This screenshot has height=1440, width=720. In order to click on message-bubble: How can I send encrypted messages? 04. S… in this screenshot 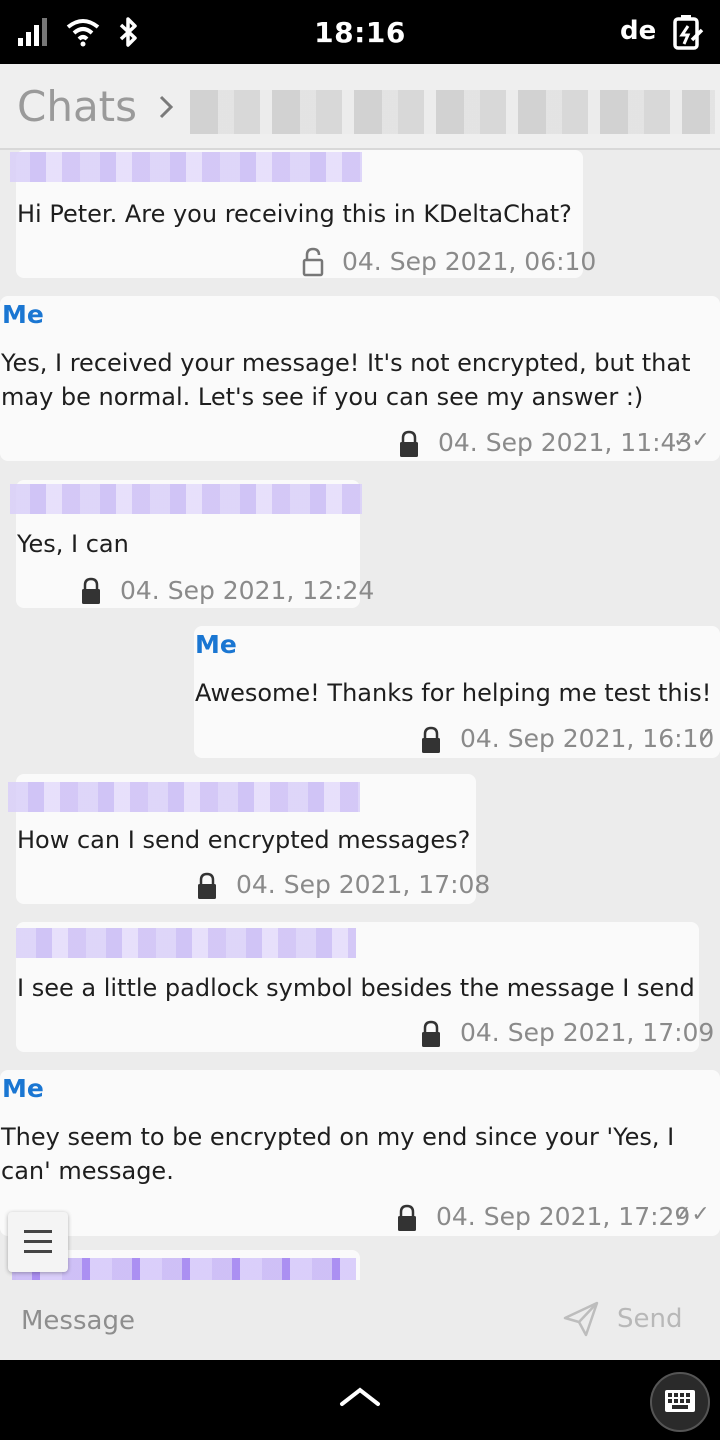, I will do `click(249, 839)`.